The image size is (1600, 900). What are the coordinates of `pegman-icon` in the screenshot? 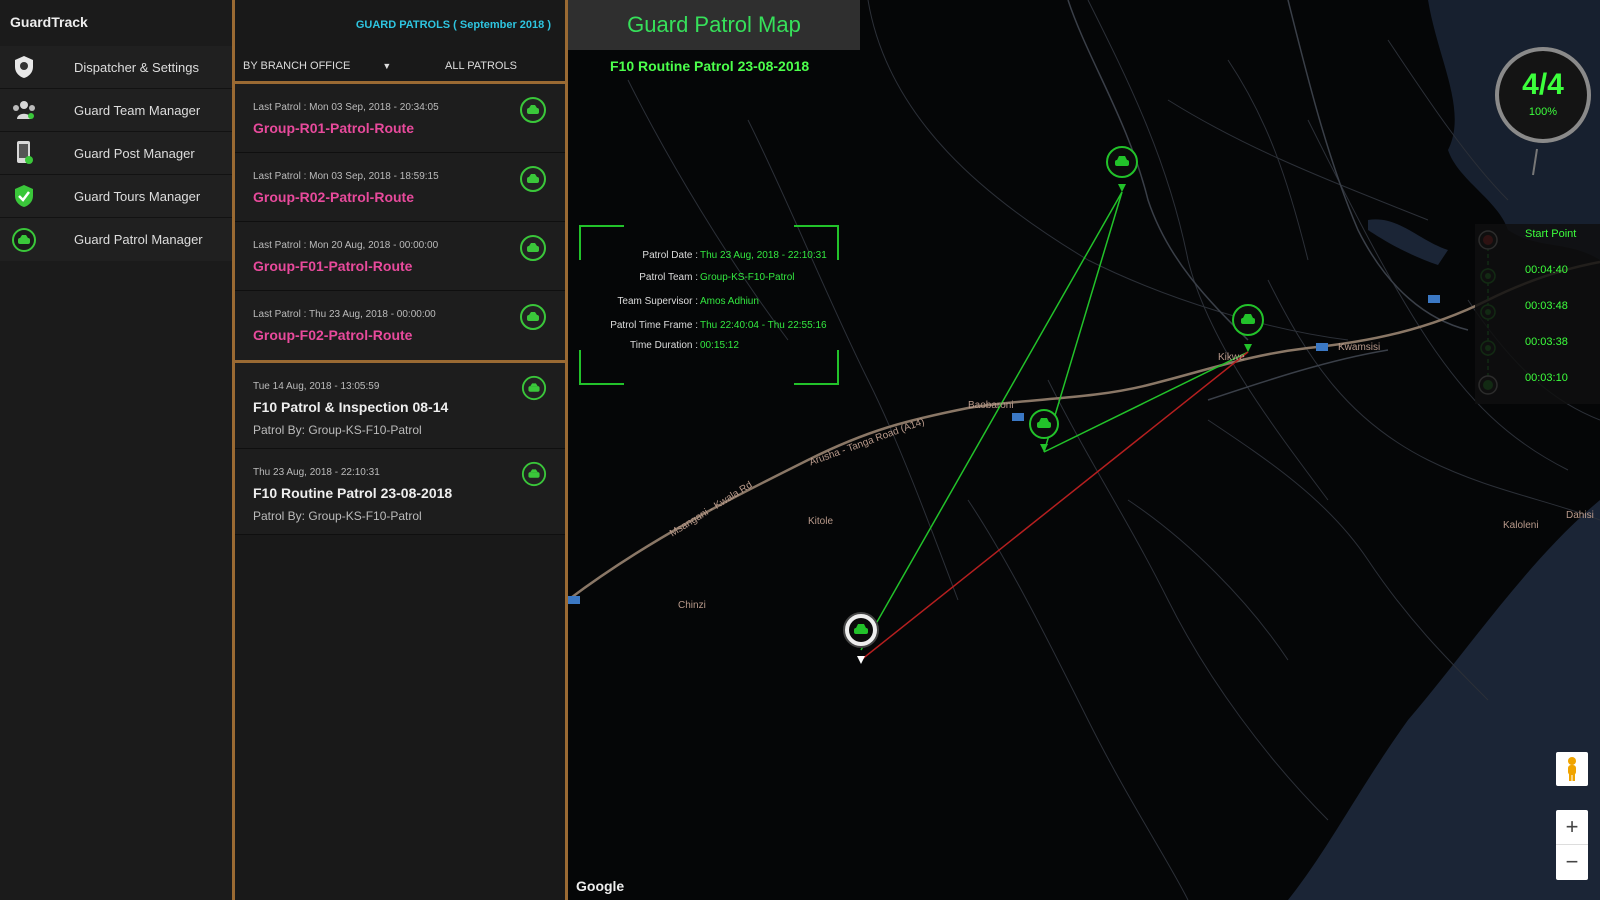 It's located at (1572, 769).